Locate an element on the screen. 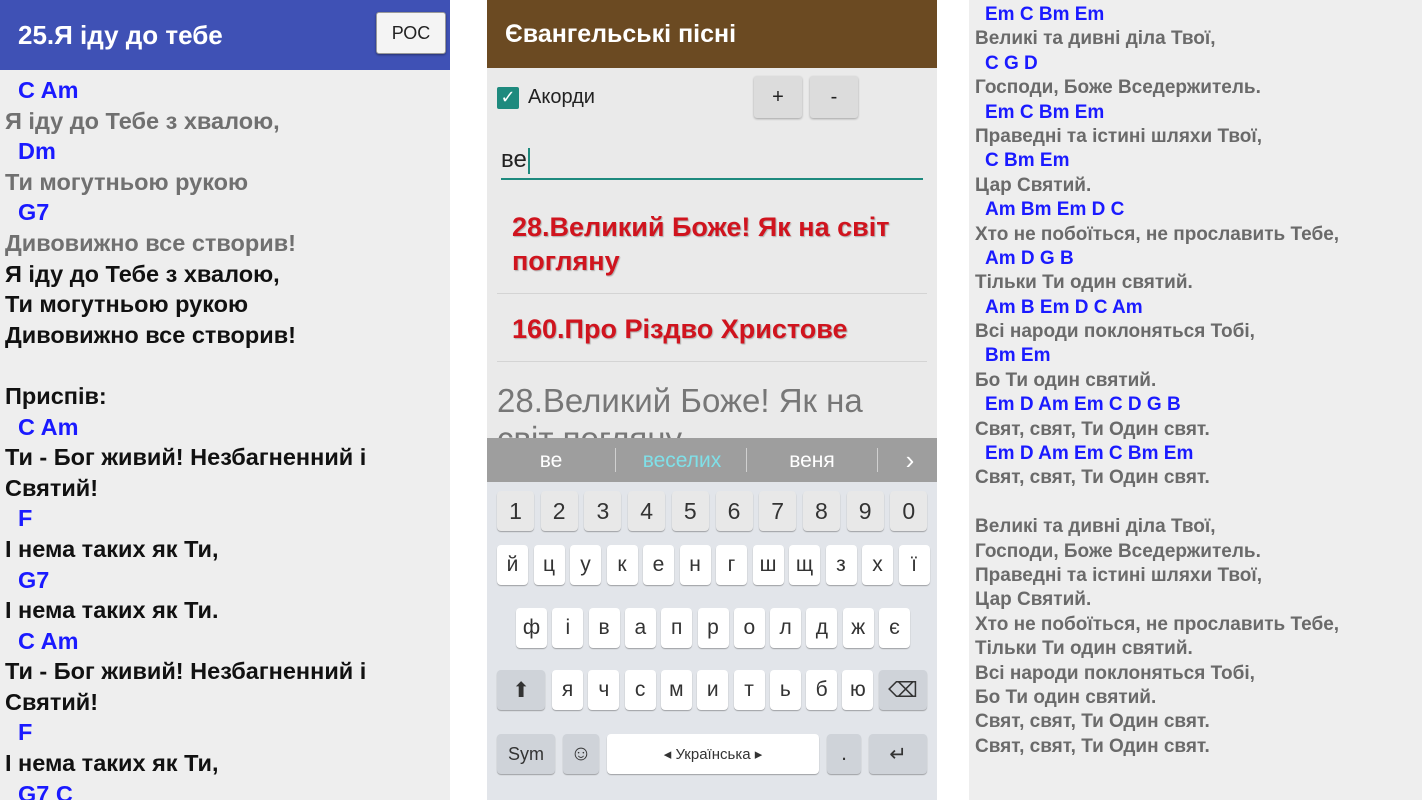 The height and width of the screenshot is (800, 1422). chord-line: G7 C is located at coordinates (45, 790).